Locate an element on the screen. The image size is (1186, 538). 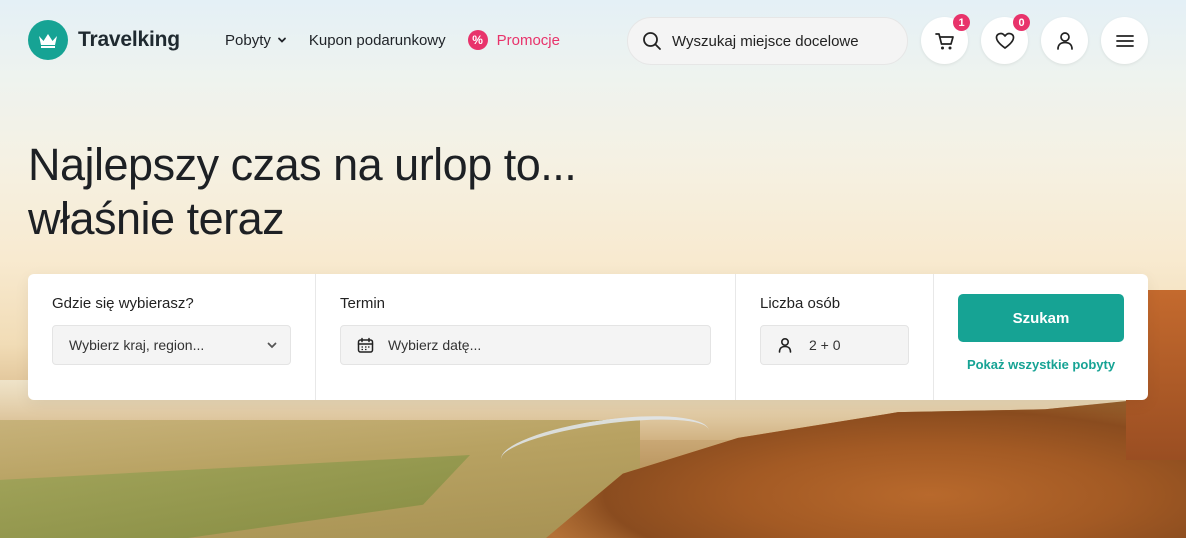
nav-item-gift-voucher-label: Kupon podarunkowy is located at coordinates (377, 40).